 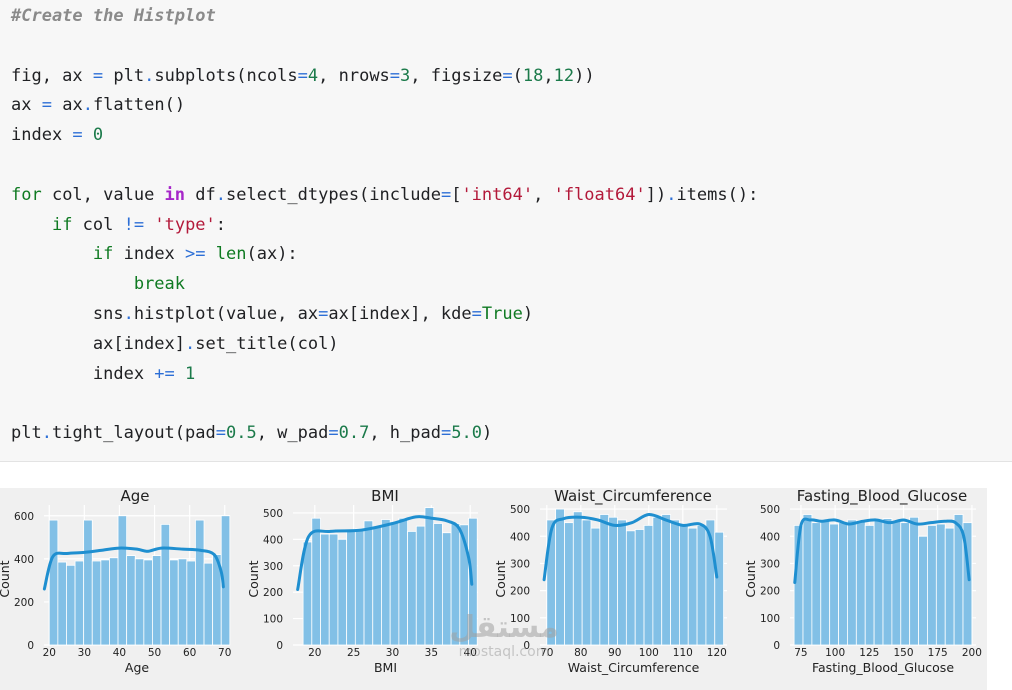 What do you see at coordinates (175, 194) in the screenshot?
I see `code-token: in` at bounding box center [175, 194].